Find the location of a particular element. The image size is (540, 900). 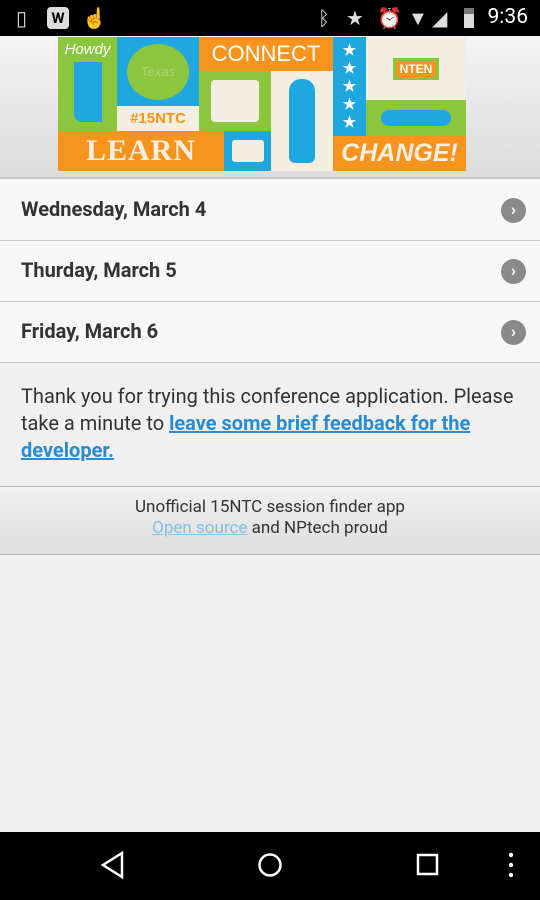

footer-title: Unofficial 15NTC session finder app is located at coordinates (270, 507).